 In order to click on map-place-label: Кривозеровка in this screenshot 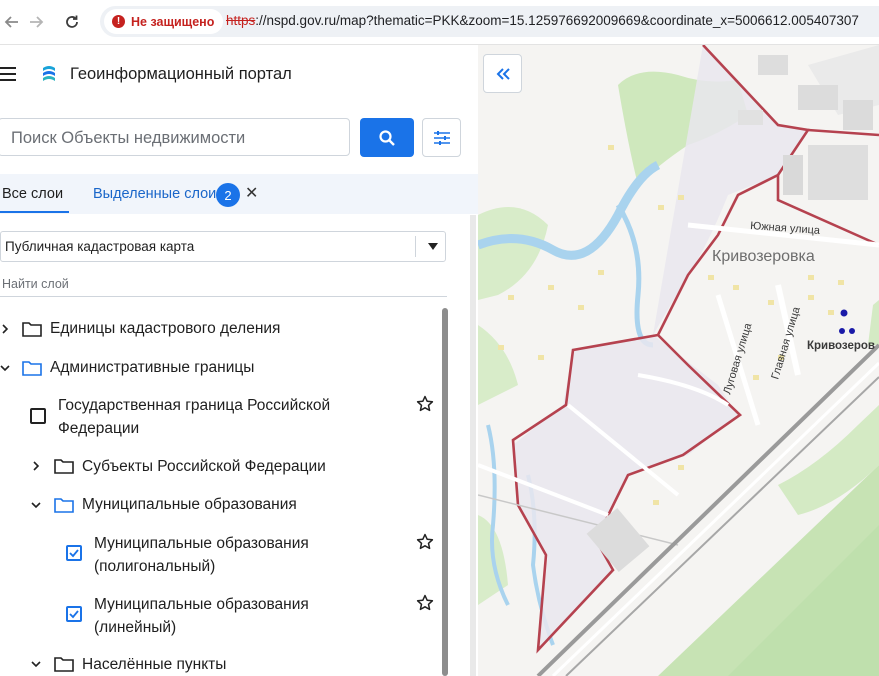, I will do `click(763, 256)`.